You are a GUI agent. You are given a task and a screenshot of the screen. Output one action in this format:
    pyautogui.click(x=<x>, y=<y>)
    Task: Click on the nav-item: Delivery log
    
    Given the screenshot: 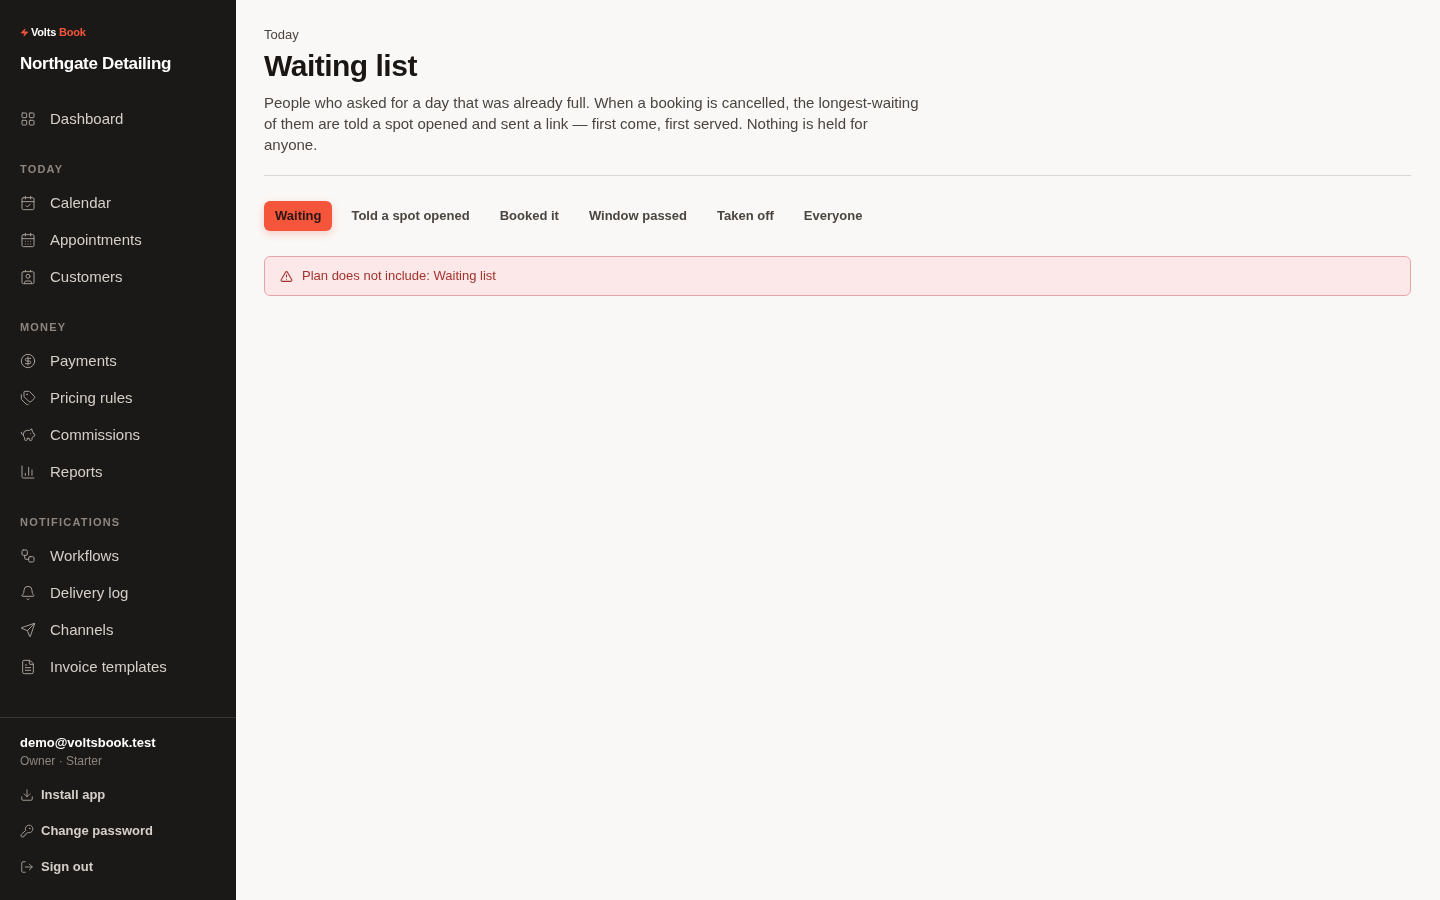 What is the action you would take?
    pyautogui.click(x=118, y=593)
    